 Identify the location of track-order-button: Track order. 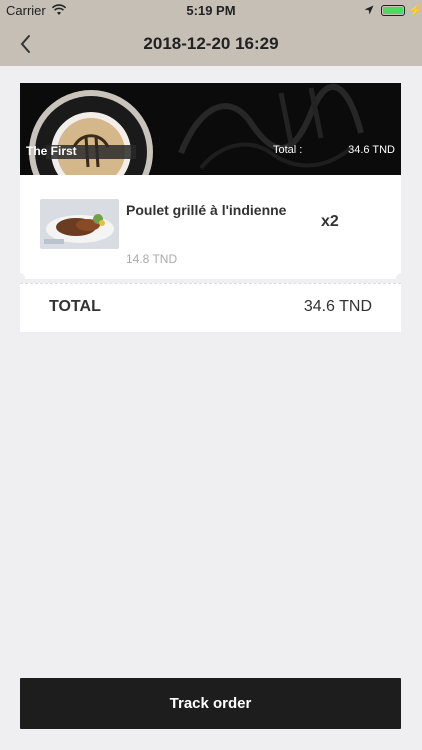
(210, 703).